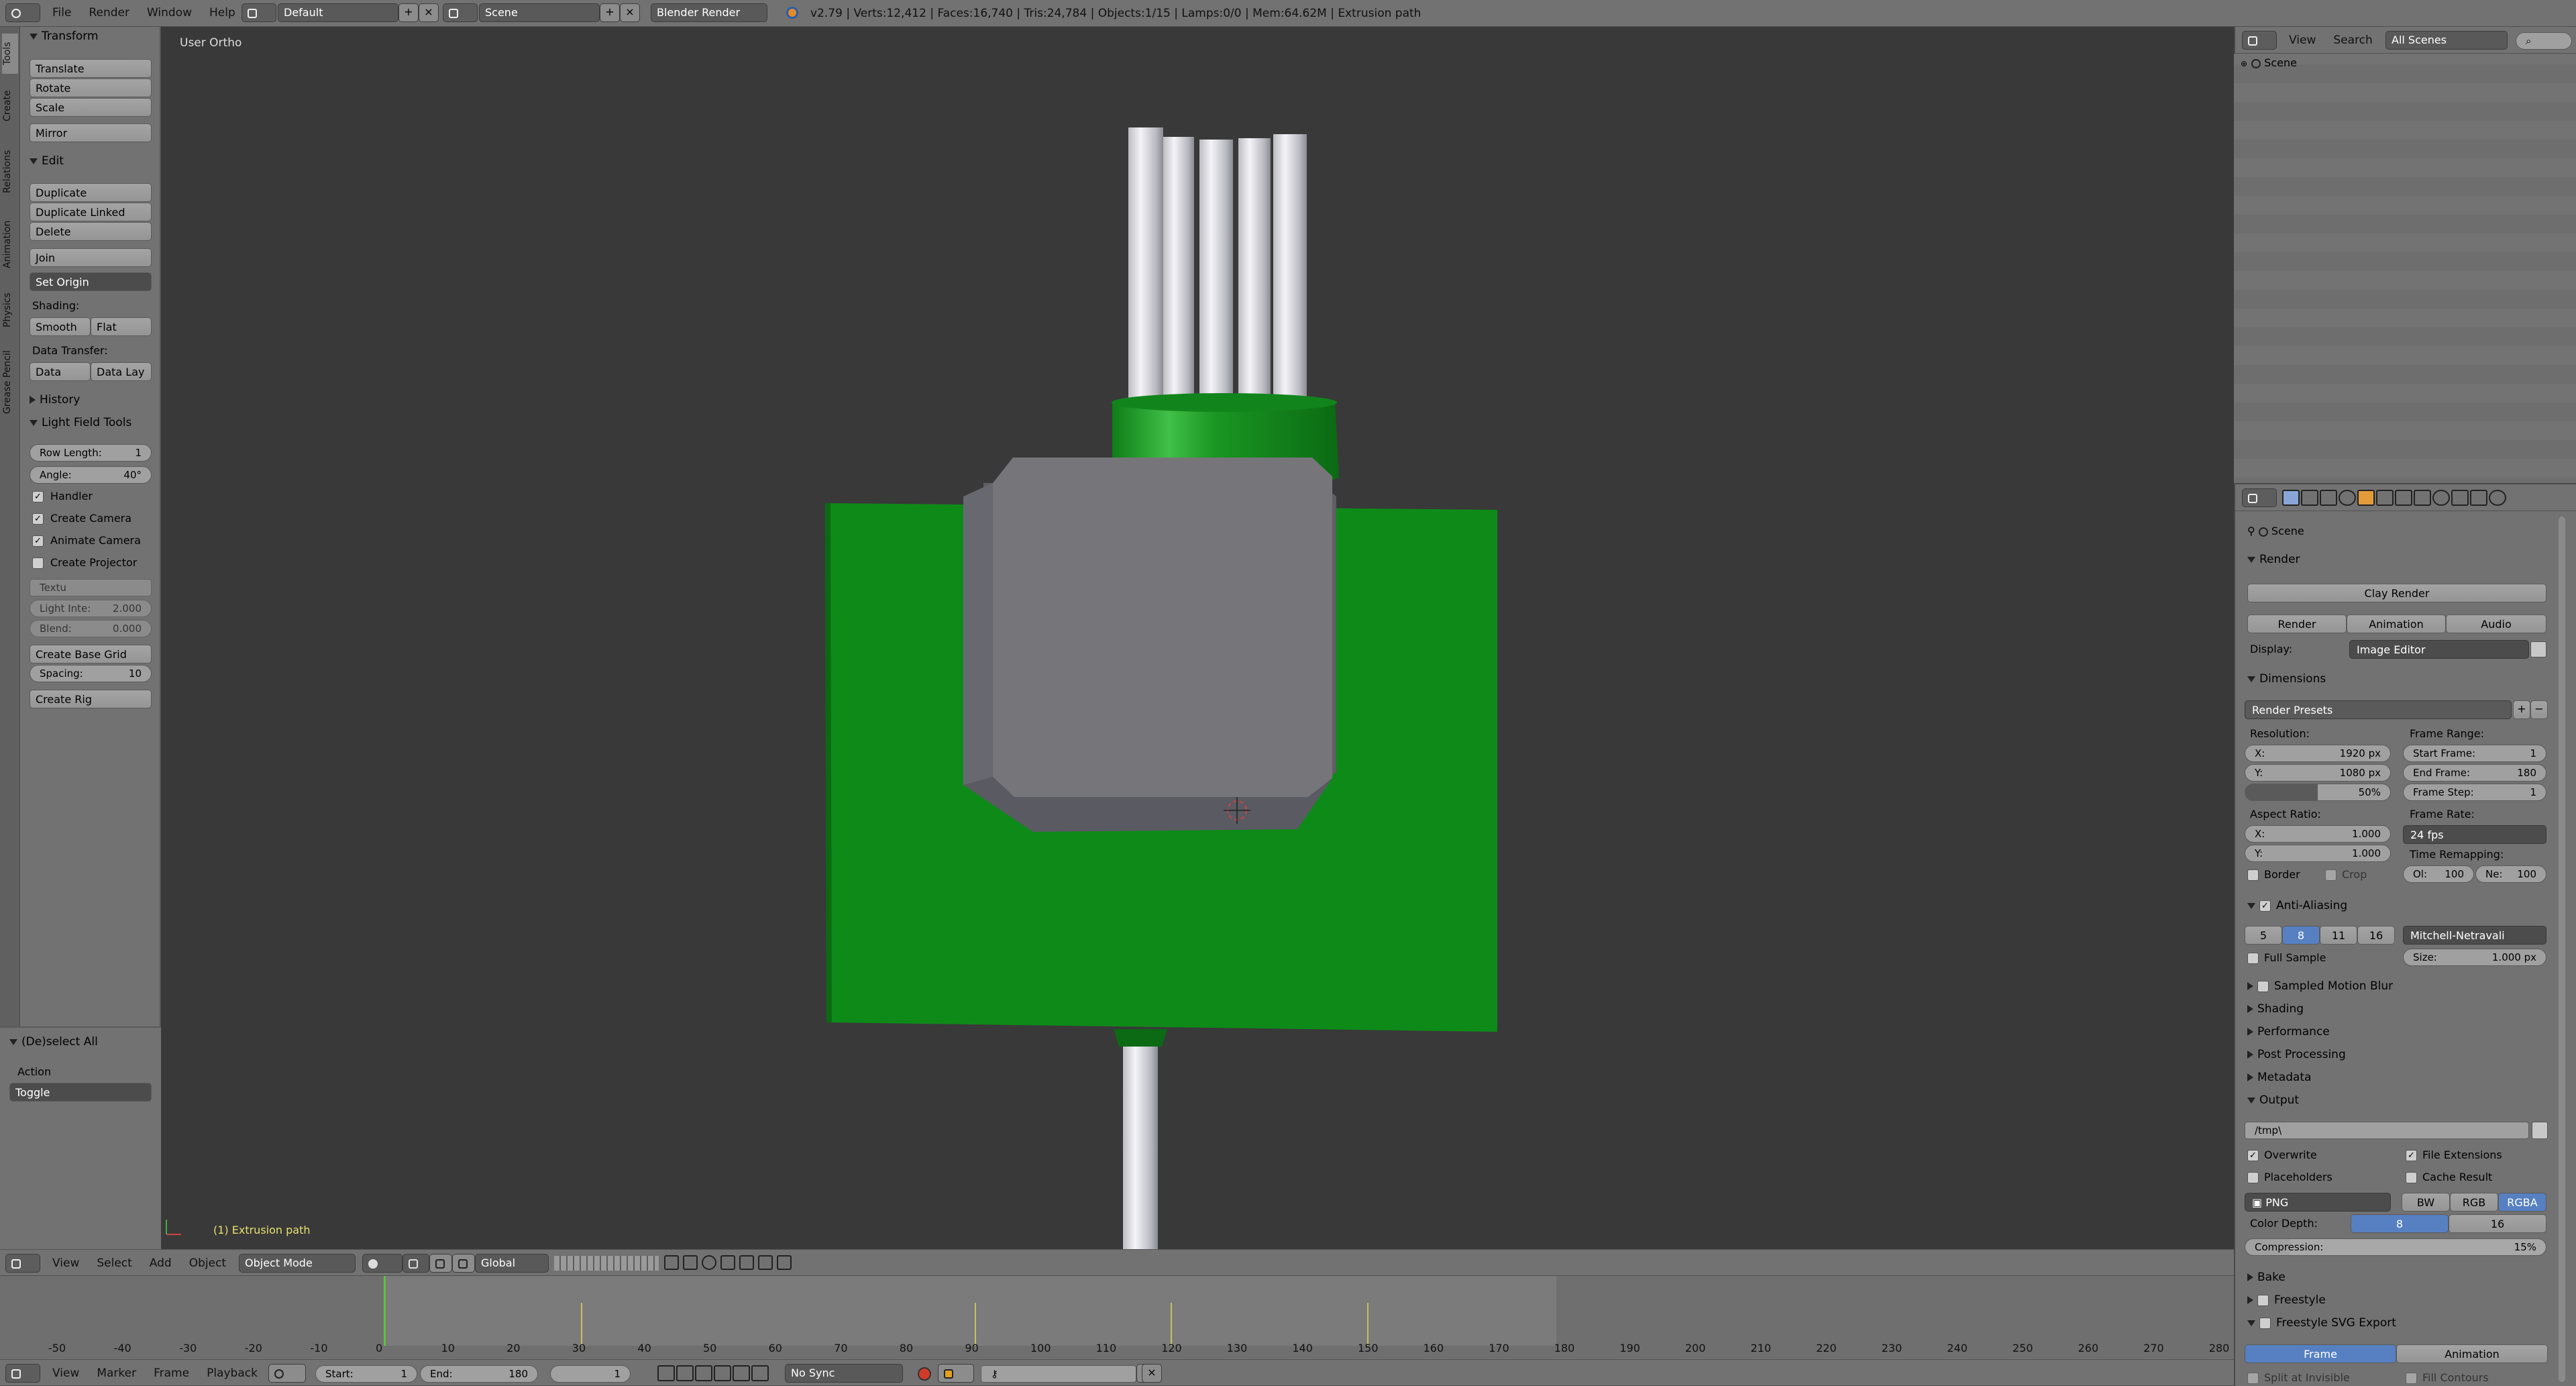 Image resolution: width=2576 pixels, height=1386 pixels. Describe the element at coordinates (2289, 1177) in the screenshot. I see `placeholders-checkbox: Placeholders` at that location.